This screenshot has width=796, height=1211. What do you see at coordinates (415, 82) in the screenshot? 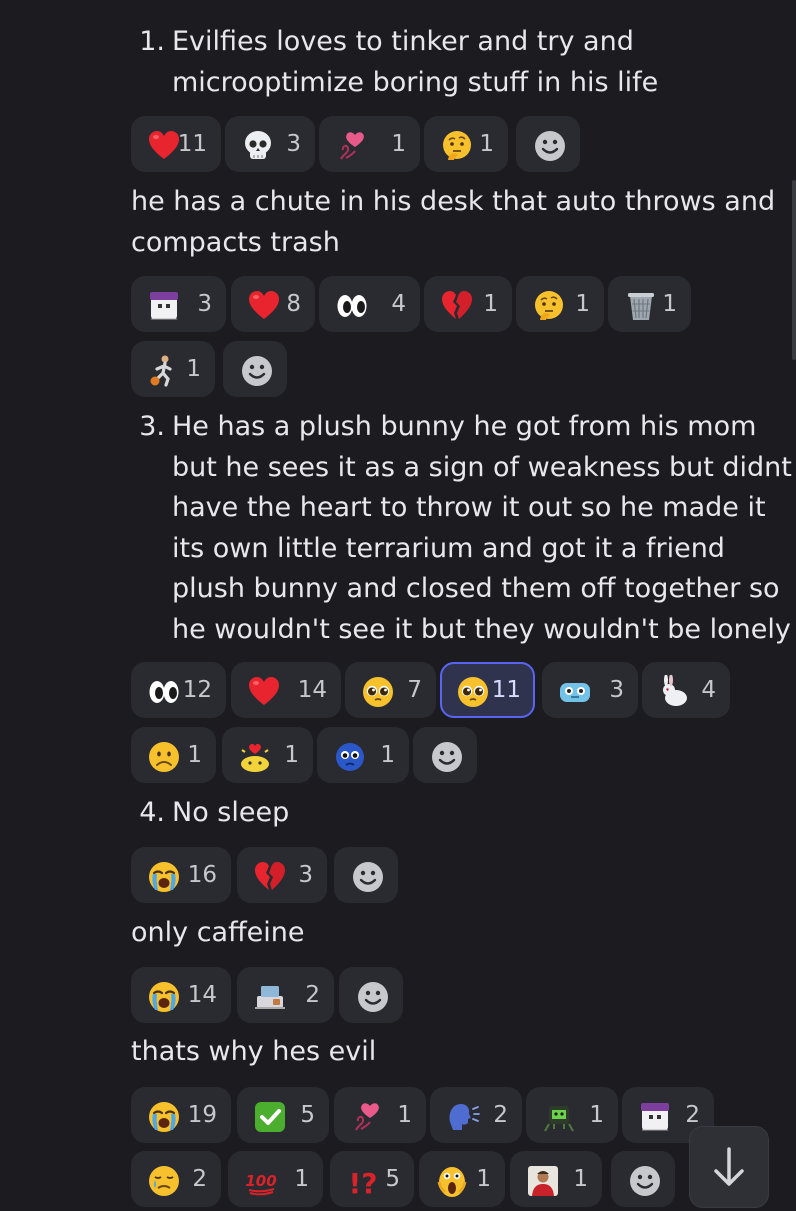
I see `message-line: microoptimize boring stuff in his life` at bounding box center [415, 82].